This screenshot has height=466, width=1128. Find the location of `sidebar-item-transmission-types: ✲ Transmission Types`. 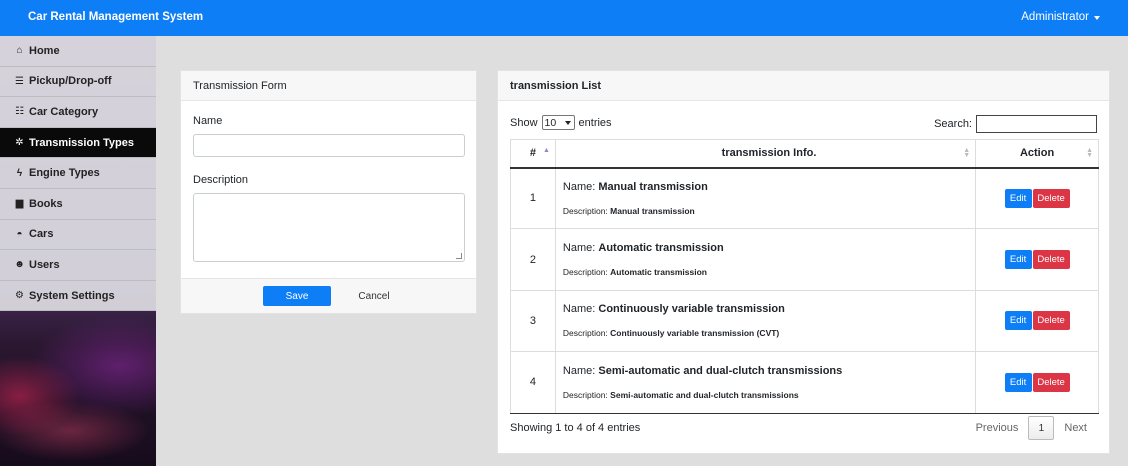

sidebar-item-transmission-types: ✲ Transmission Types is located at coordinates (78, 143).